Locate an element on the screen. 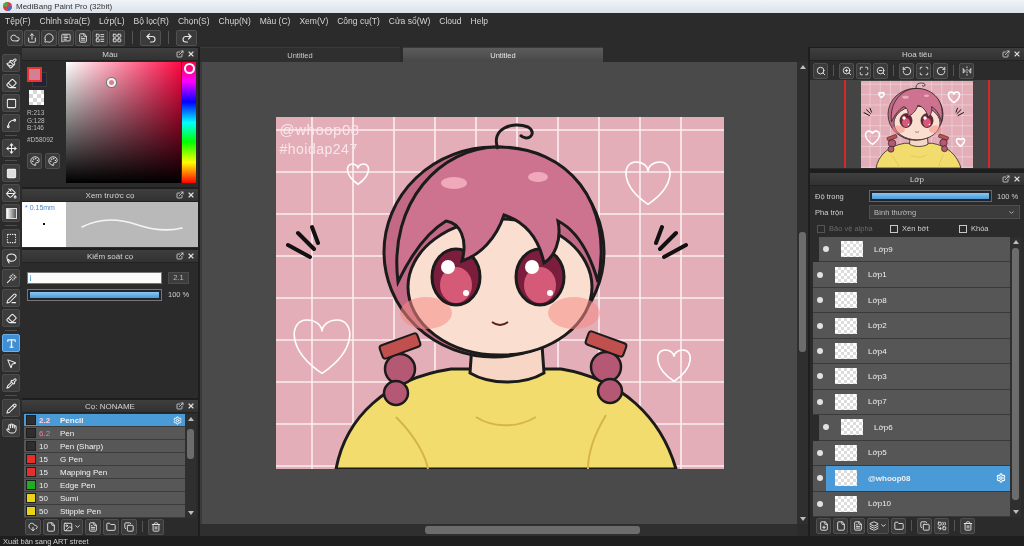  copy-button is located at coordinates (129, 526).